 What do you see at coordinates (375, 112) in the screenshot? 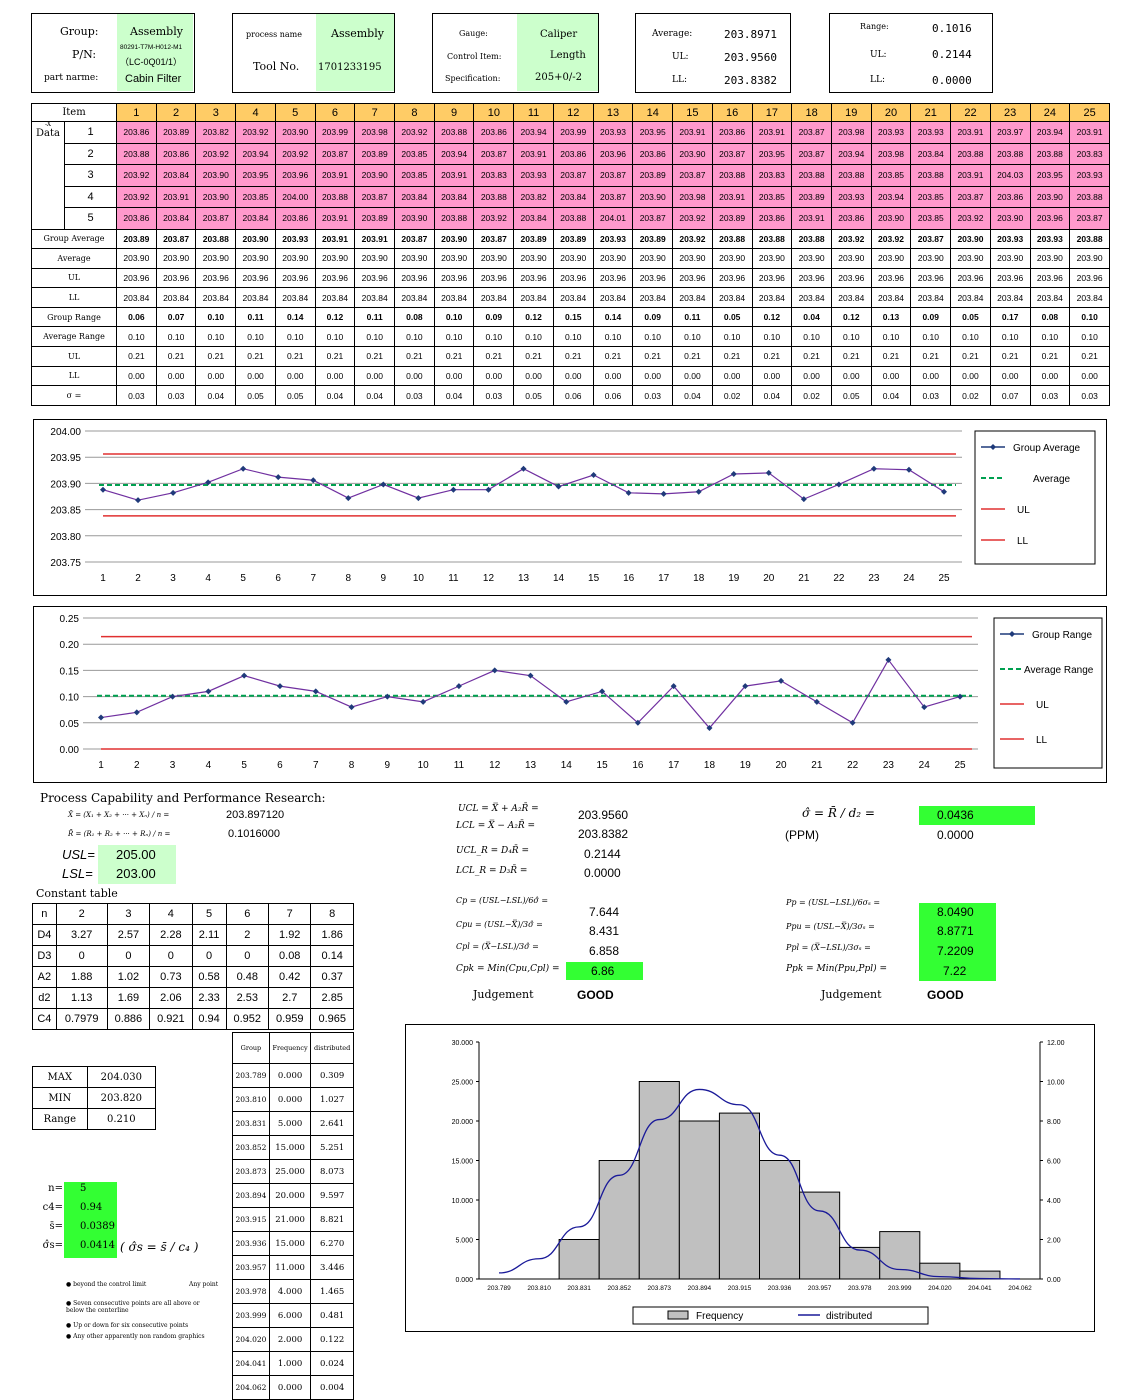
I see `column-header: 7` at bounding box center [375, 112].